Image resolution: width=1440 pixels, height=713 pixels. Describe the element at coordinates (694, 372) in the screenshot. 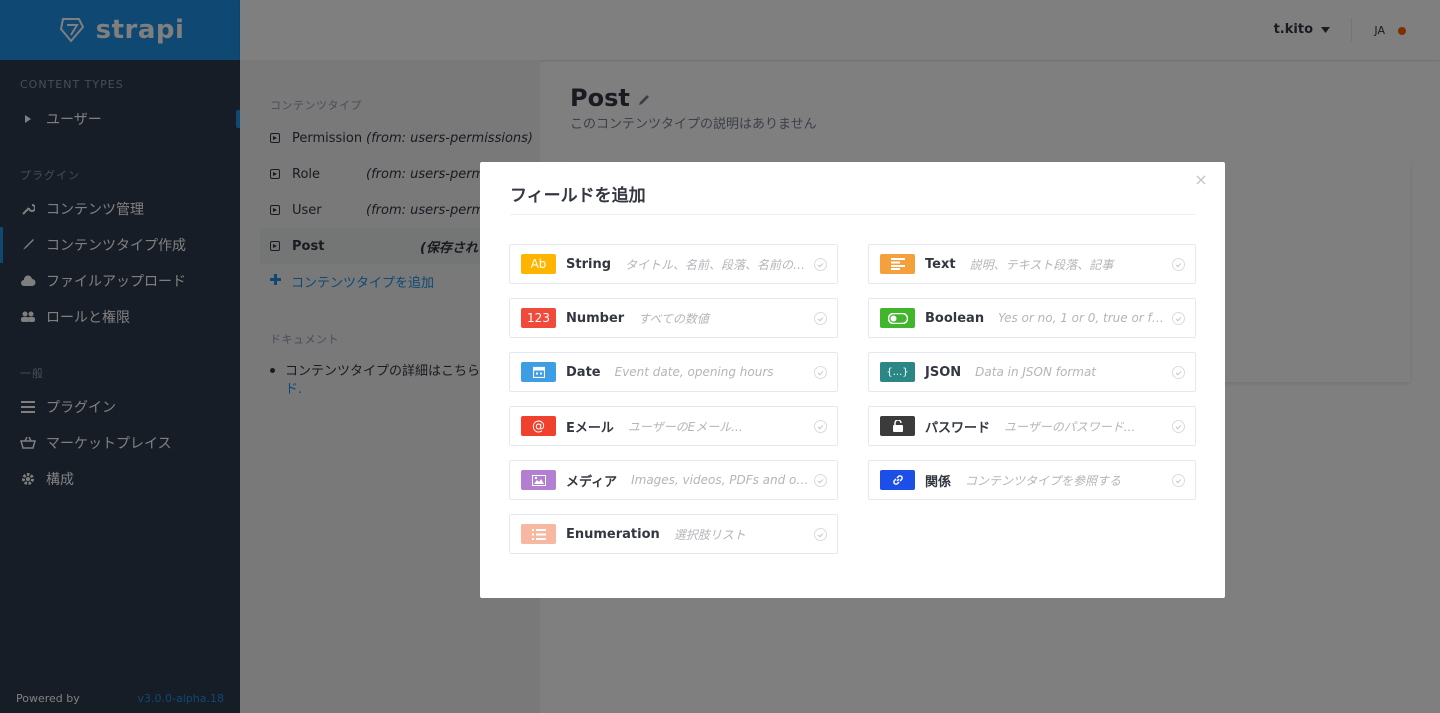

I see `field-type-desc: Event date, opening hours` at that location.